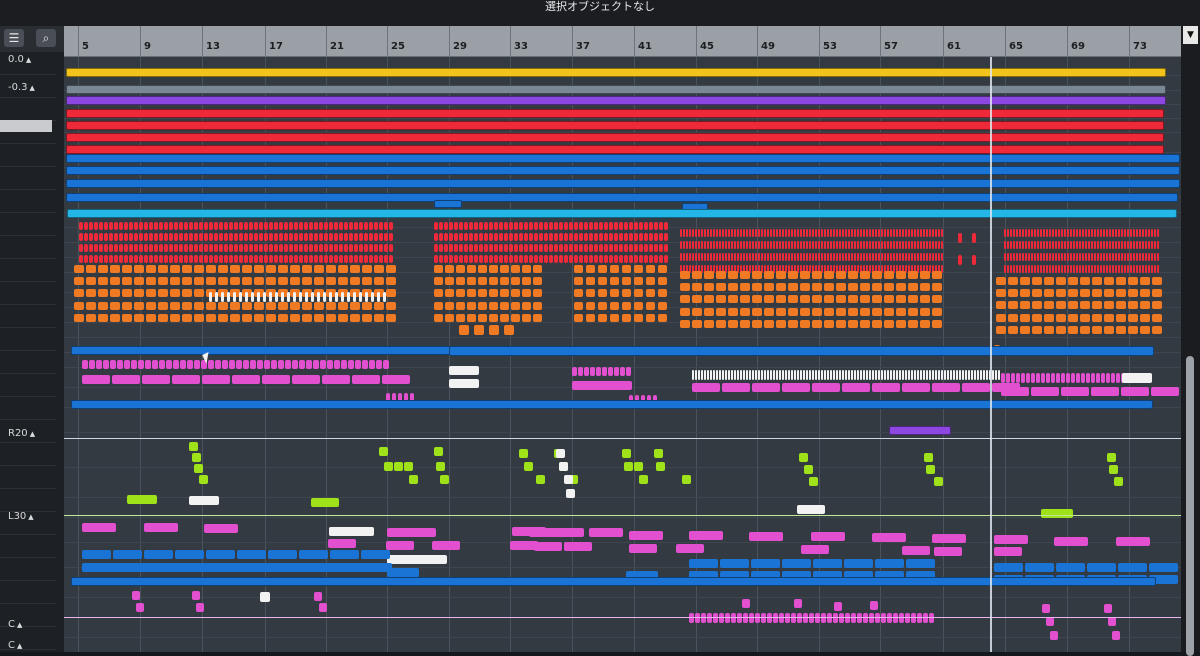 The height and width of the screenshot is (656, 1200). What do you see at coordinates (1190, 35) in the screenshot?
I see `dropdown-icon: ▼` at bounding box center [1190, 35].